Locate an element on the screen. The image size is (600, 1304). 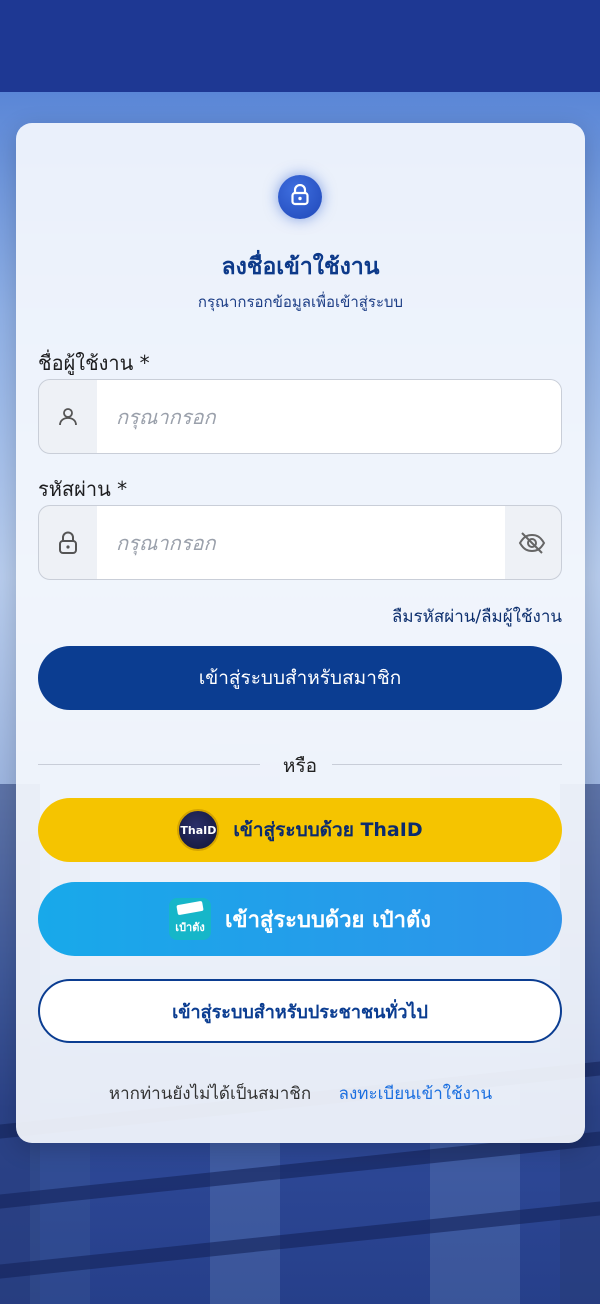
username-input is located at coordinates (329, 416).